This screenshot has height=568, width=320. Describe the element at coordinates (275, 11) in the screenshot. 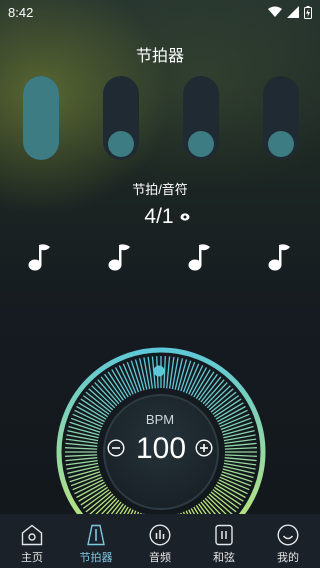

I see `wifi-icon` at that location.